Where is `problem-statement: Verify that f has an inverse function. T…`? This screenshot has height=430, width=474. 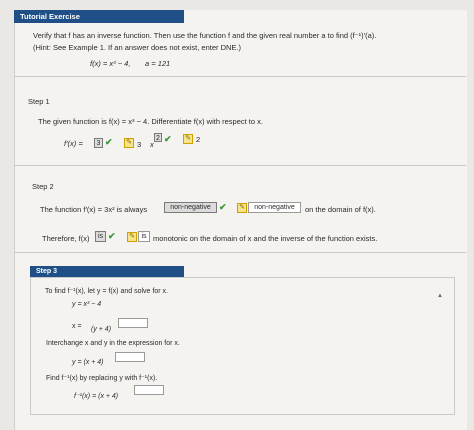 problem-statement: Verify that f has an inverse function. T… is located at coordinates (205, 35).